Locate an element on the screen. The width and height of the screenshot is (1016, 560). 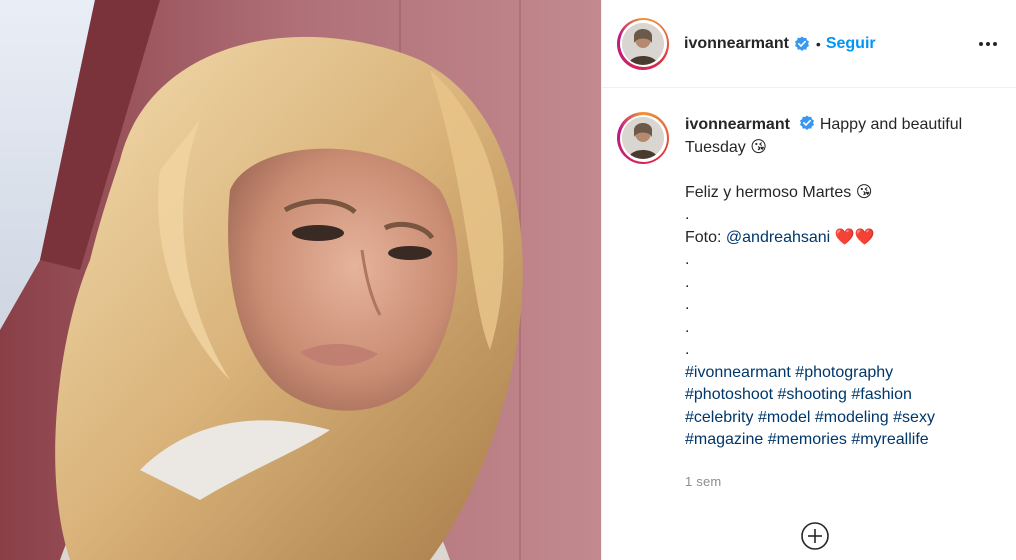
hashtag-link: #photography is located at coordinates (844, 372).